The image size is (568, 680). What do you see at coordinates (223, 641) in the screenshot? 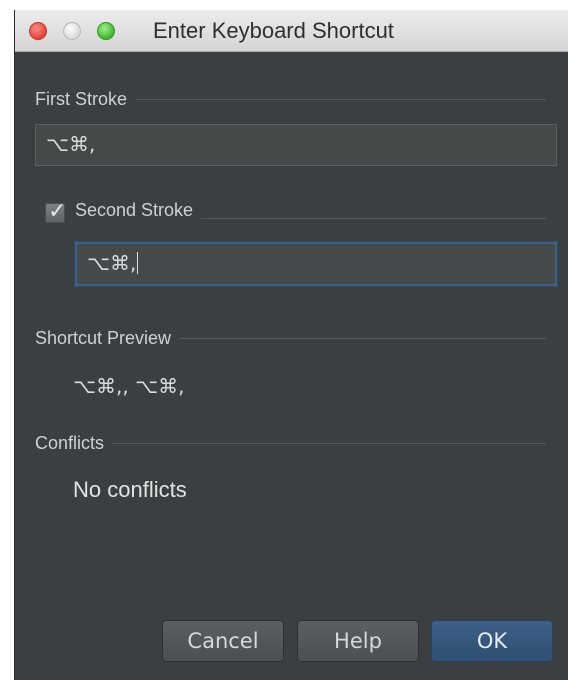
I see `cancel-button: Cancel` at bounding box center [223, 641].